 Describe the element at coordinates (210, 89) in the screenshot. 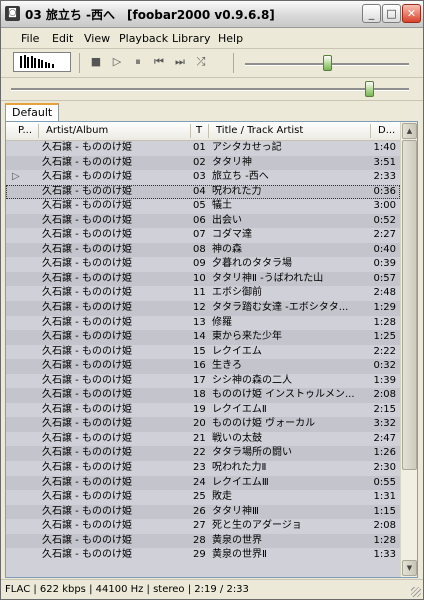

I see `seek-track` at that location.